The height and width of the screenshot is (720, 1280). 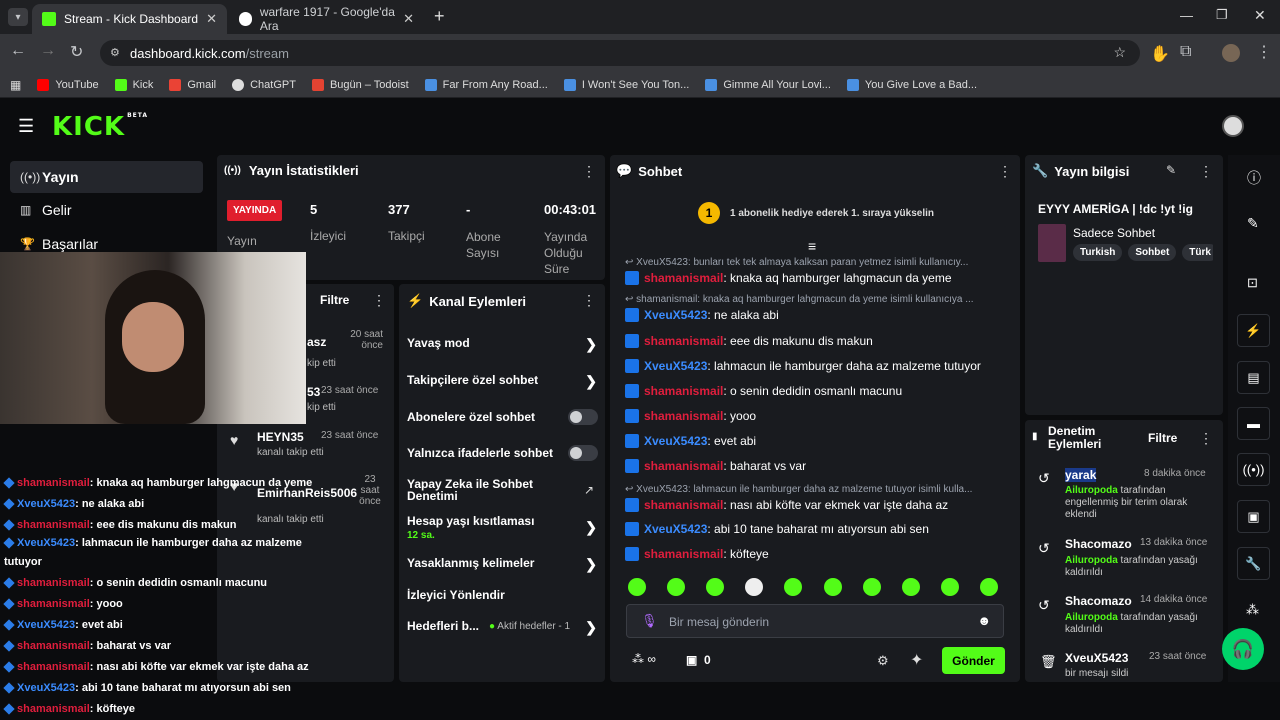 I want to click on mod-user: XveuX5423, so click(x=1096, y=658).